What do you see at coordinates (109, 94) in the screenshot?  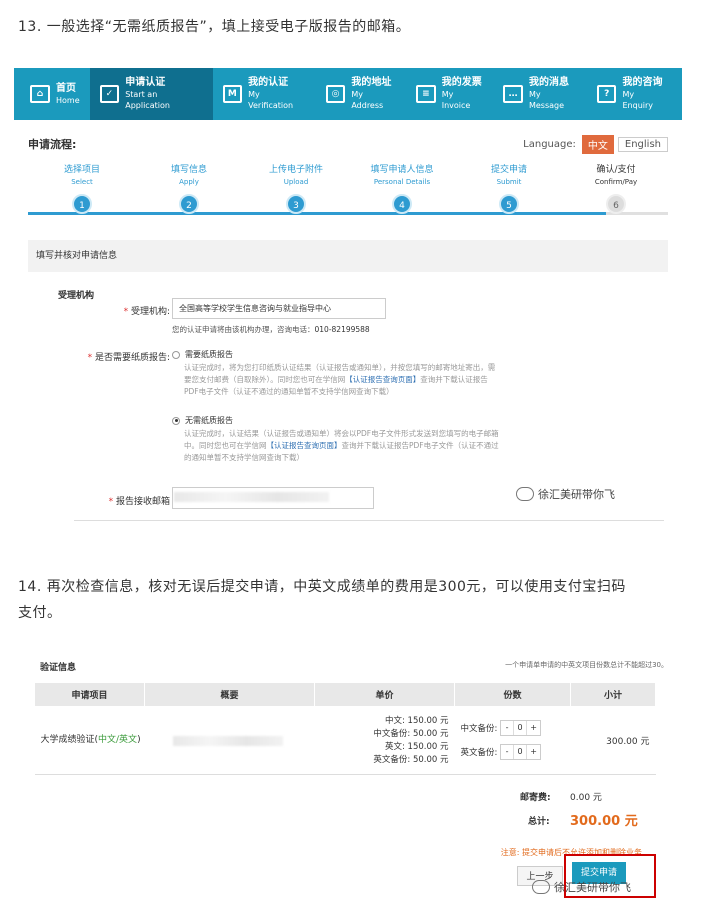 I see `checkbox-icon: ✓` at bounding box center [109, 94].